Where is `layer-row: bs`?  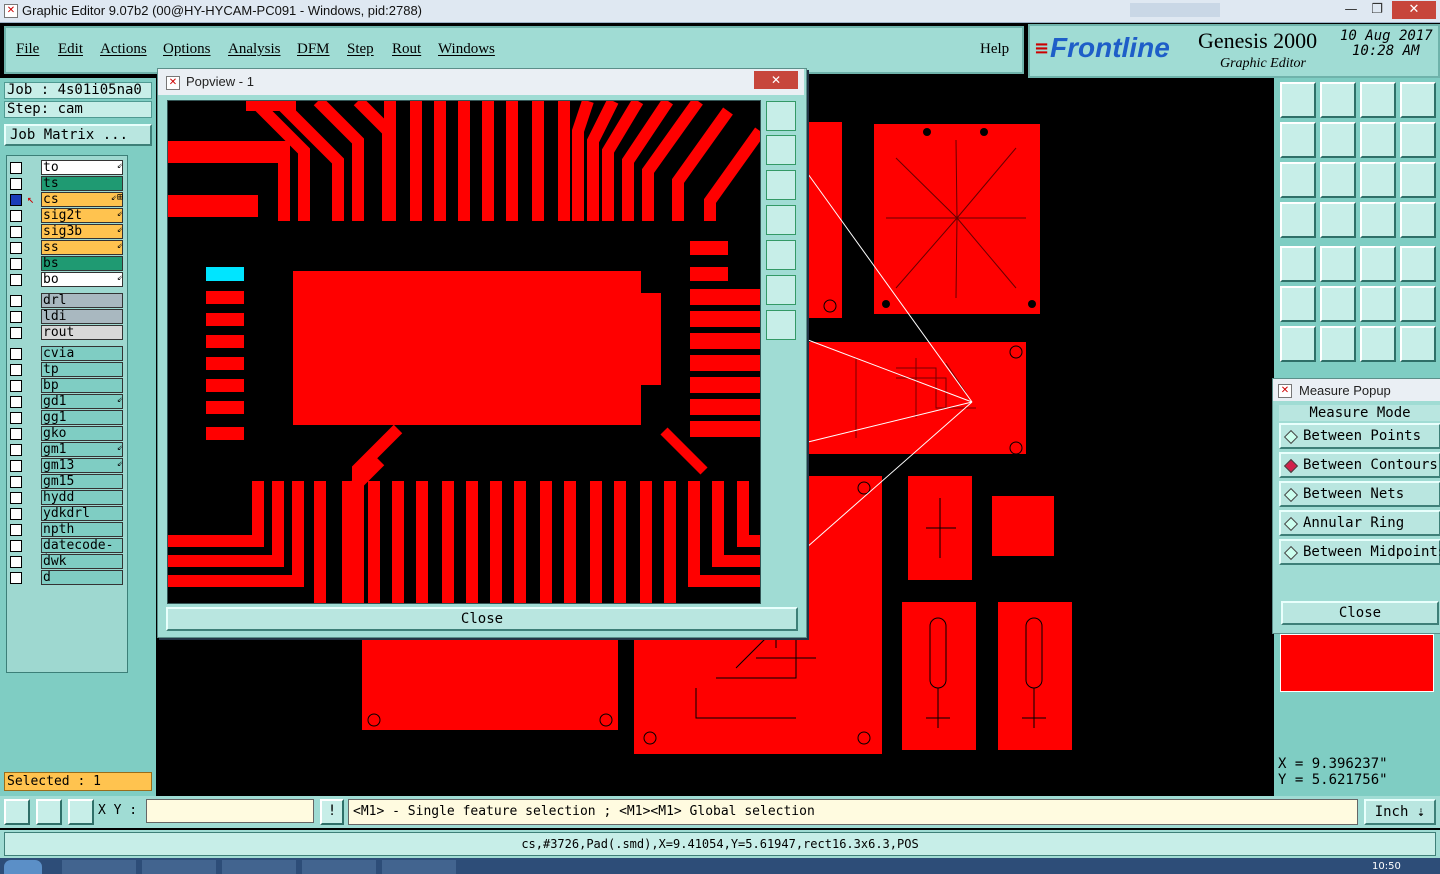 layer-row: bs is located at coordinates (66, 264).